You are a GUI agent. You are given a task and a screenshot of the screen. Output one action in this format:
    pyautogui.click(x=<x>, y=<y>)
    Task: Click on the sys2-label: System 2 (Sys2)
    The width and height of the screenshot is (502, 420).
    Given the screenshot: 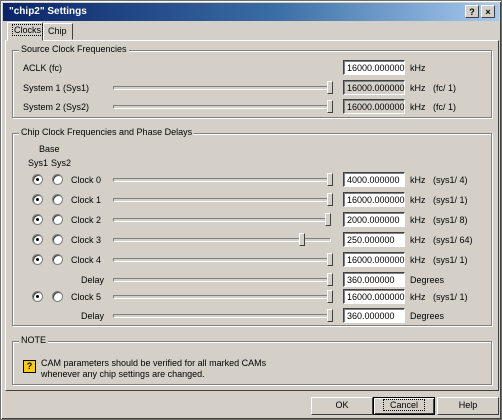 What is the action you would take?
    pyautogui.click(x=56, y=107)
    